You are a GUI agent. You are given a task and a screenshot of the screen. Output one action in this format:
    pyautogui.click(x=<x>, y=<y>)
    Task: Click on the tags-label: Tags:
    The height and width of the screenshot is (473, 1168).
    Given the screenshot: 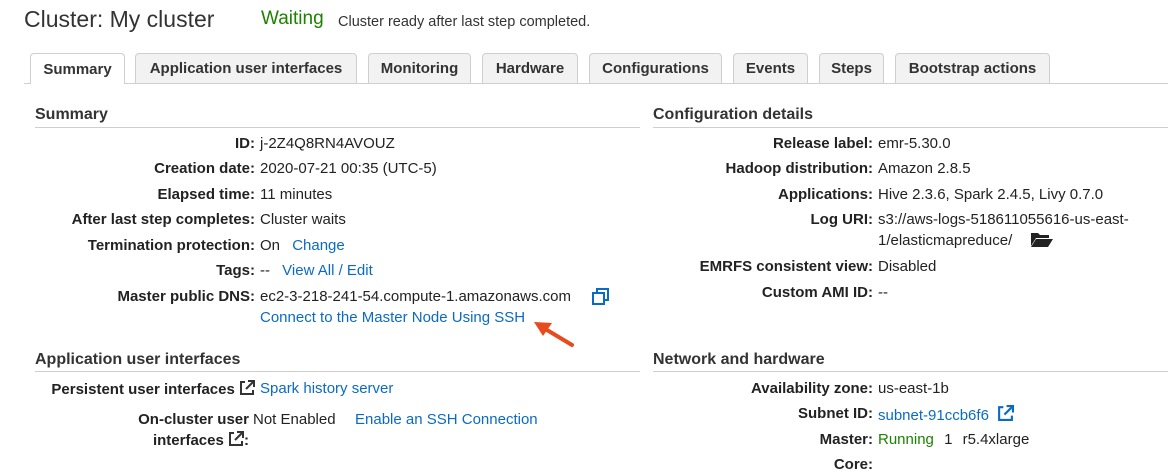 What is the action you would take?
    pyautogui.click(x=235, y=270)
    